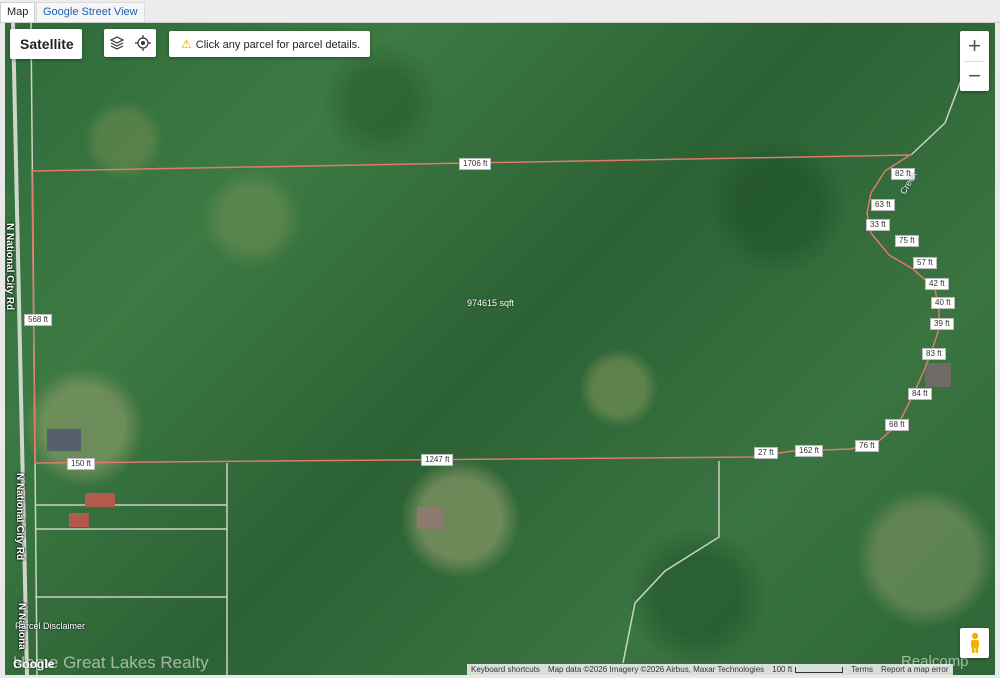 Image resolution: width=1000 pixels, height=678 pixels. What do you see at coordinates (491, 303) in the screenshot?
I see `parcel-area-label: 974615 sqft` at bounding box center [491, 303].